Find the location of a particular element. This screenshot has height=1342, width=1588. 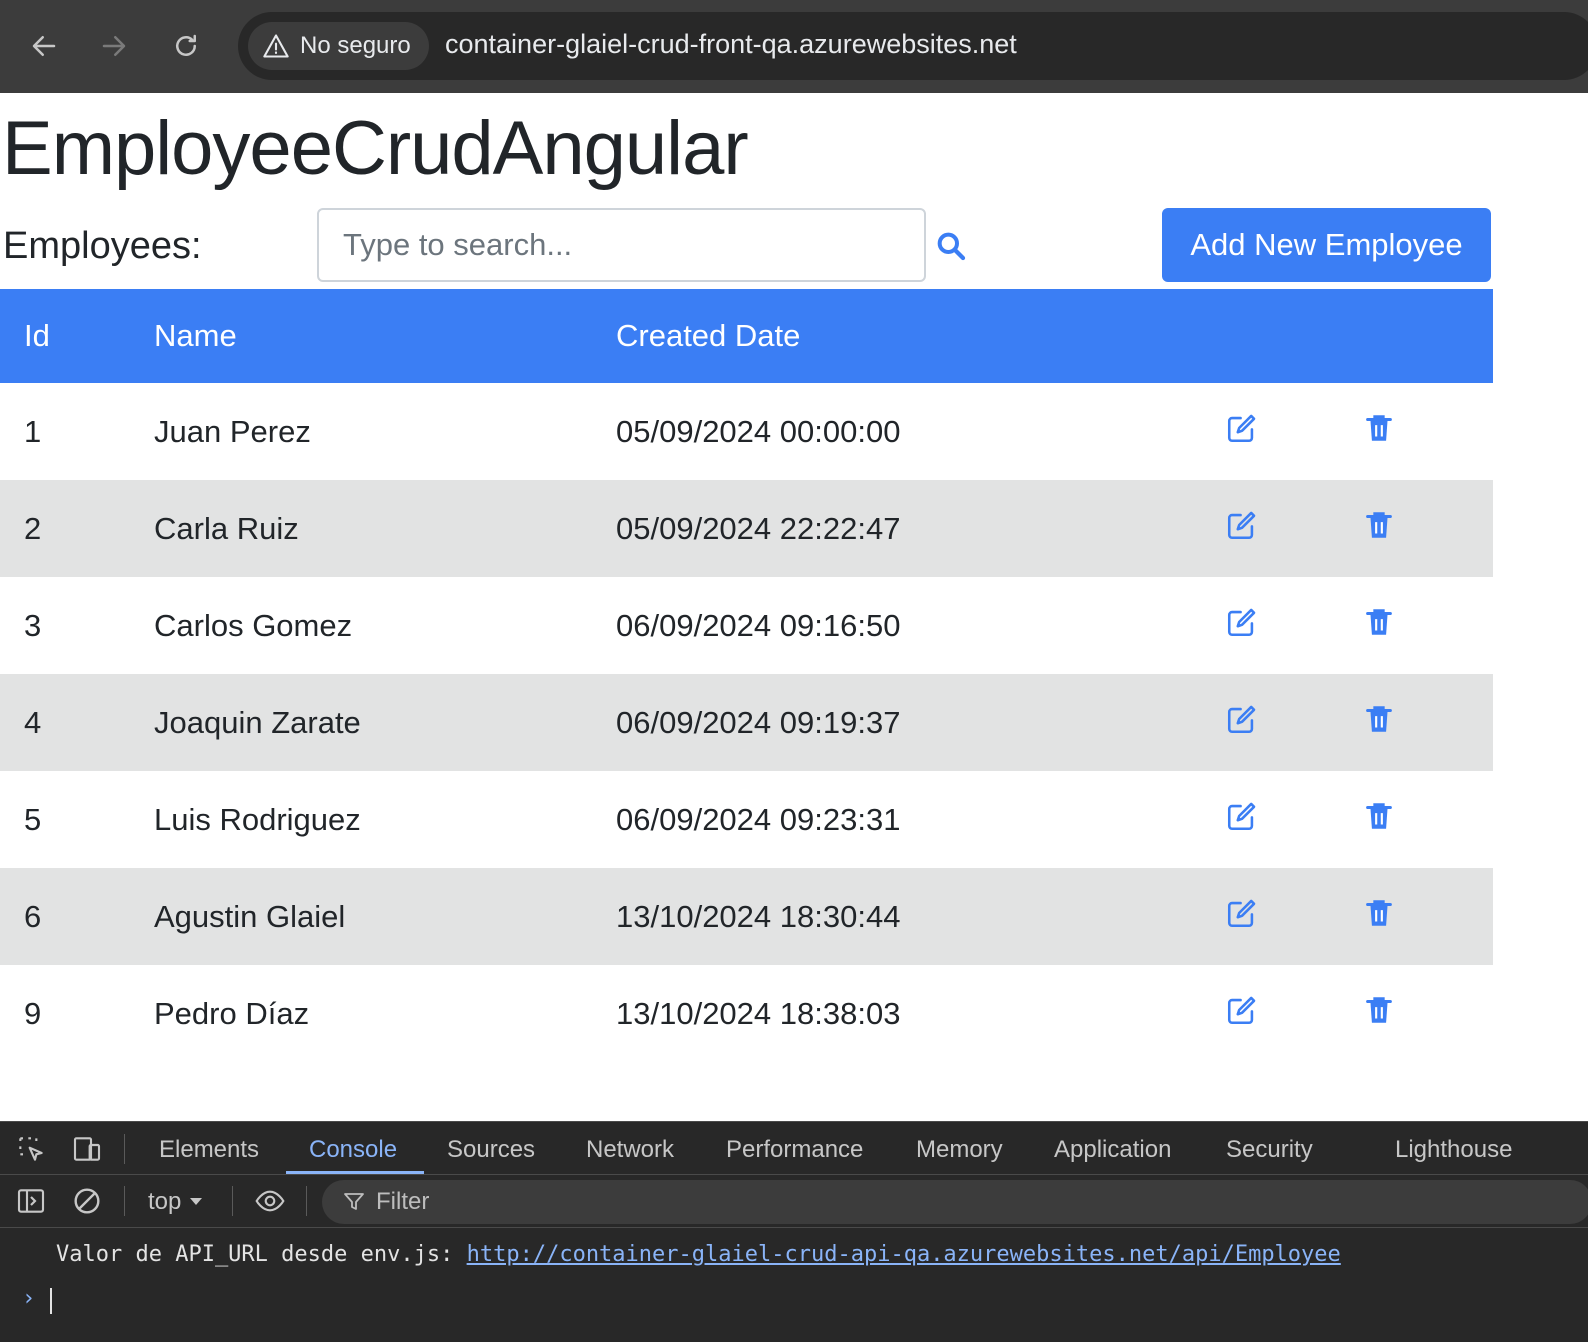

header-delete is located at coordinates (1427, 336).